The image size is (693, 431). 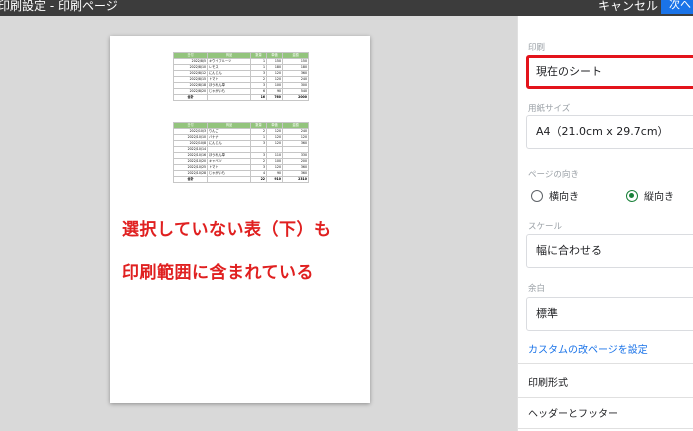 I want to click on orientation-portrait-label: 縦向き, so click(x=659, y=197).